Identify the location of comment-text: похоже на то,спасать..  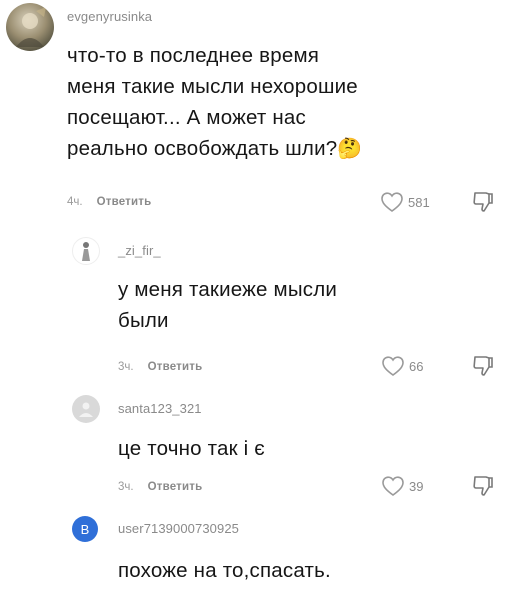
(224, 570).